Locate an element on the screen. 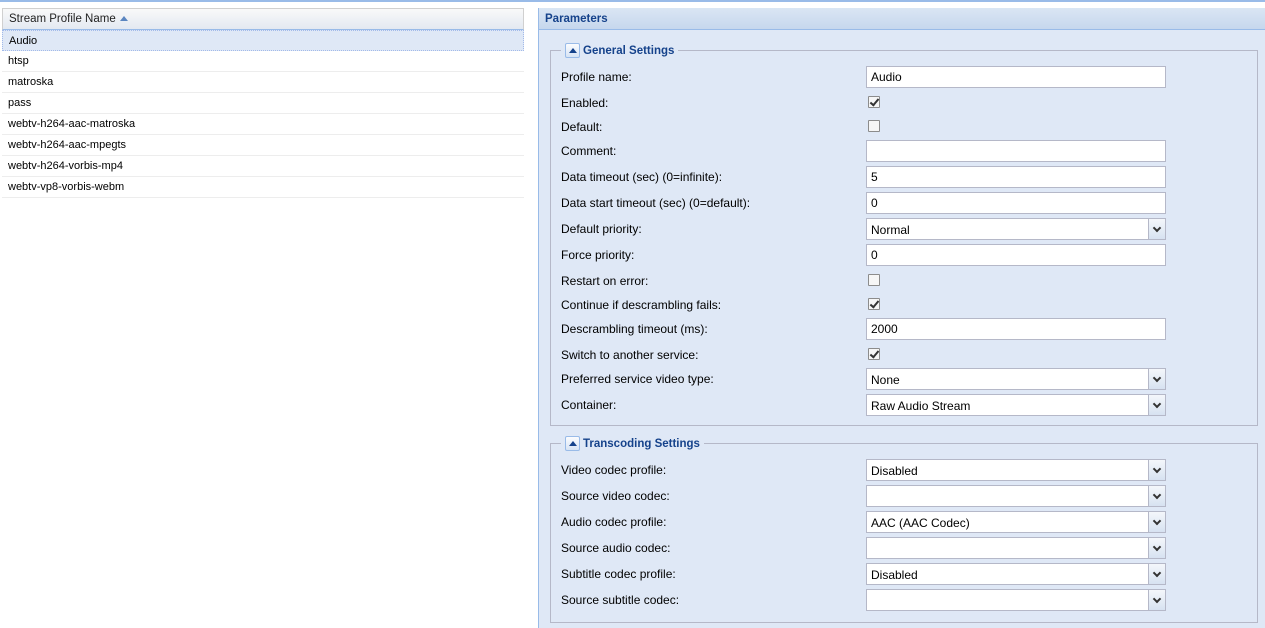 This screenshot has height=628, width=1265. video-codec-profile-value: Disabled is located at coordinates (894, 471).